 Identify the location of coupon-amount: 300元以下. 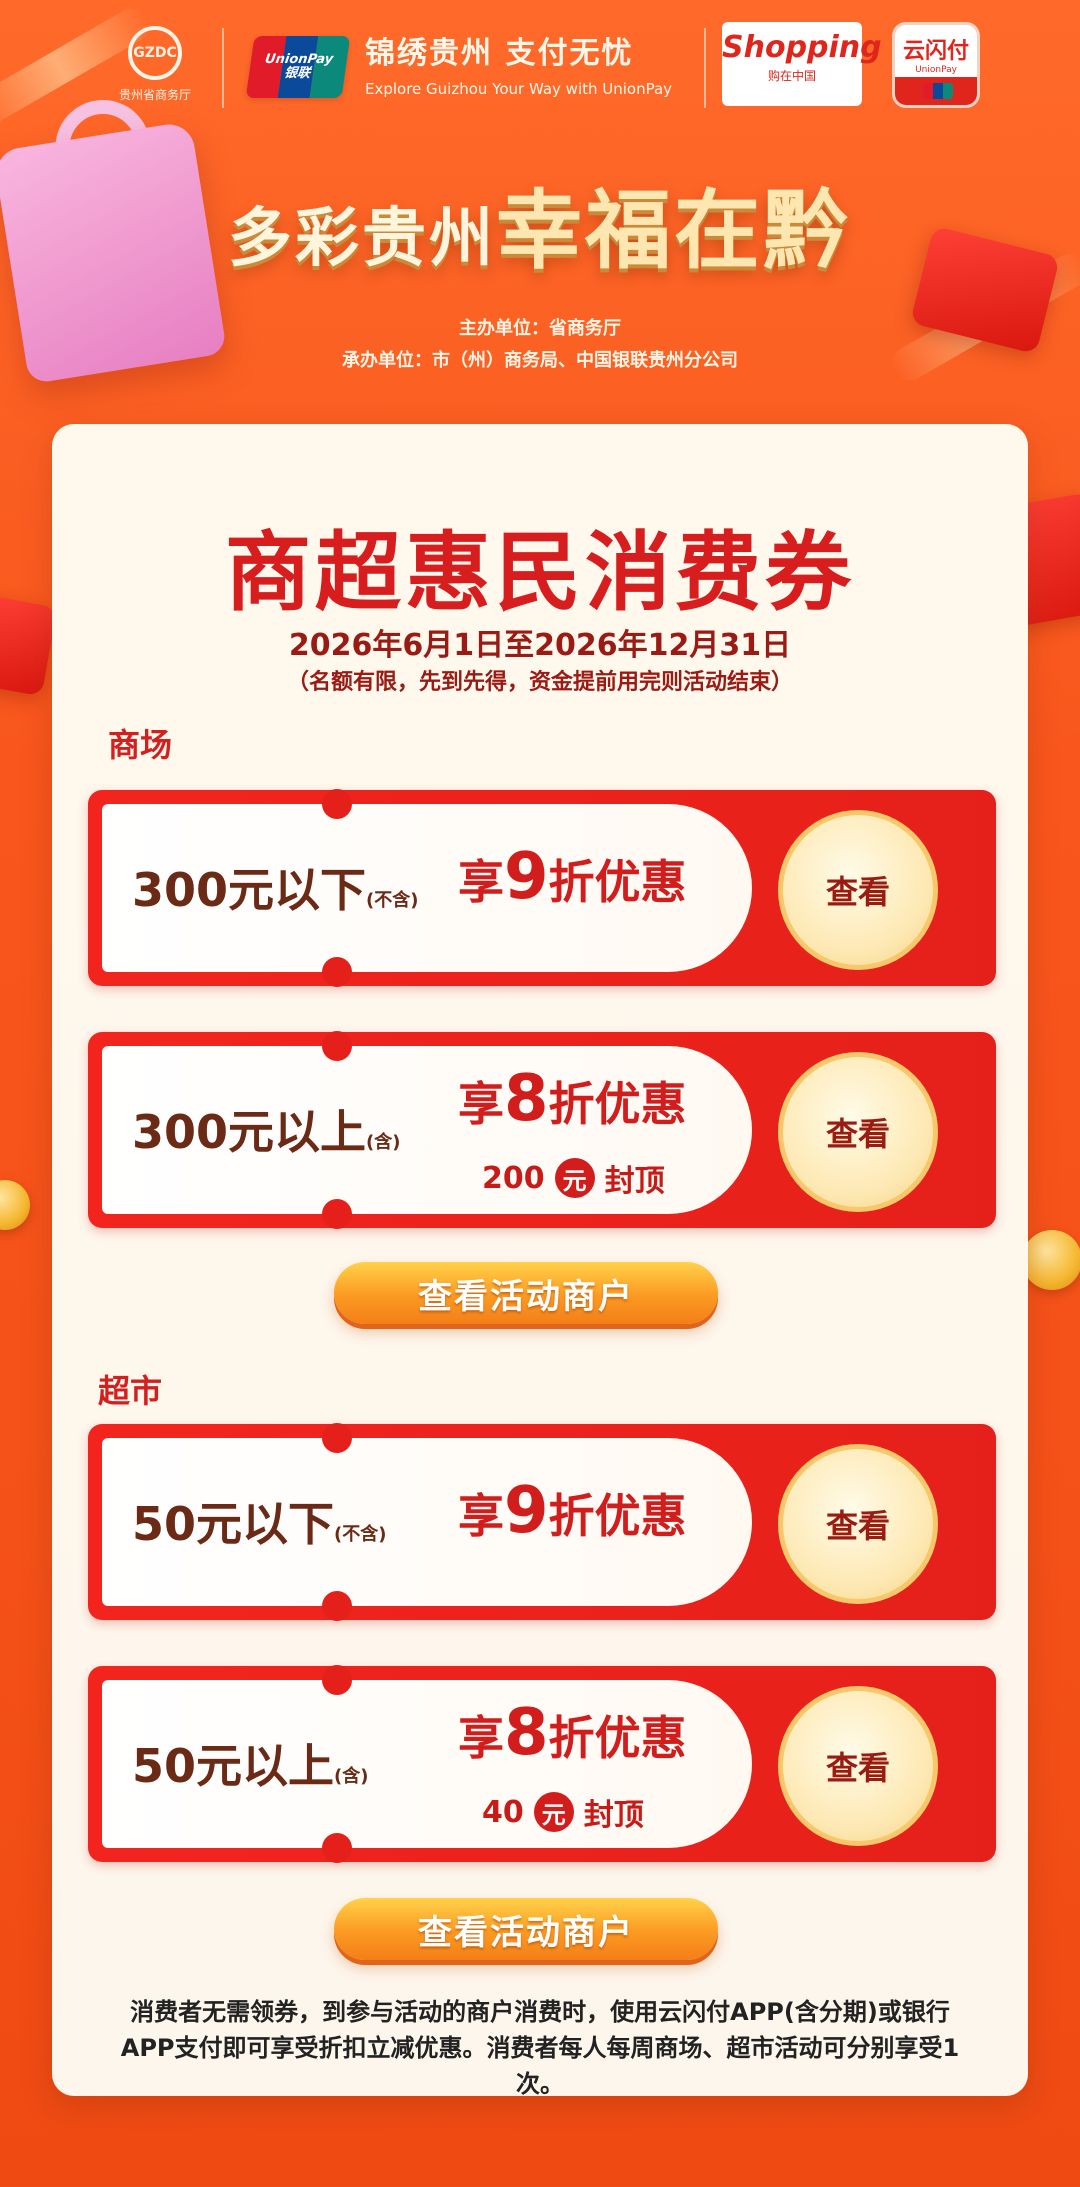
(249, 890).